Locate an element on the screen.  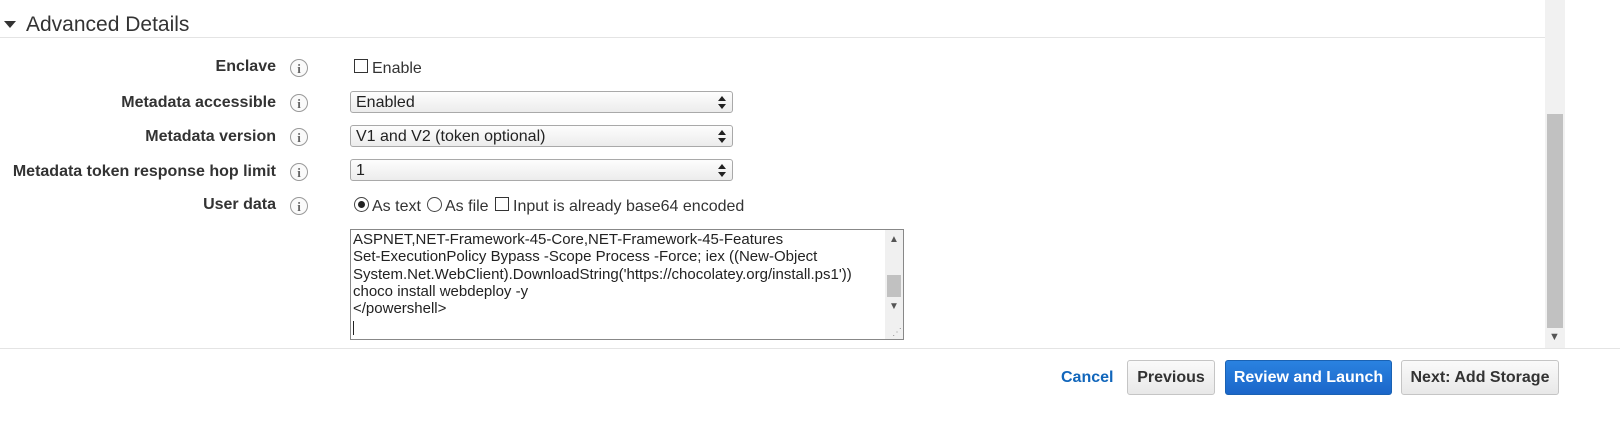
section-title: Advanced Details is located at coordinates (108, 24).